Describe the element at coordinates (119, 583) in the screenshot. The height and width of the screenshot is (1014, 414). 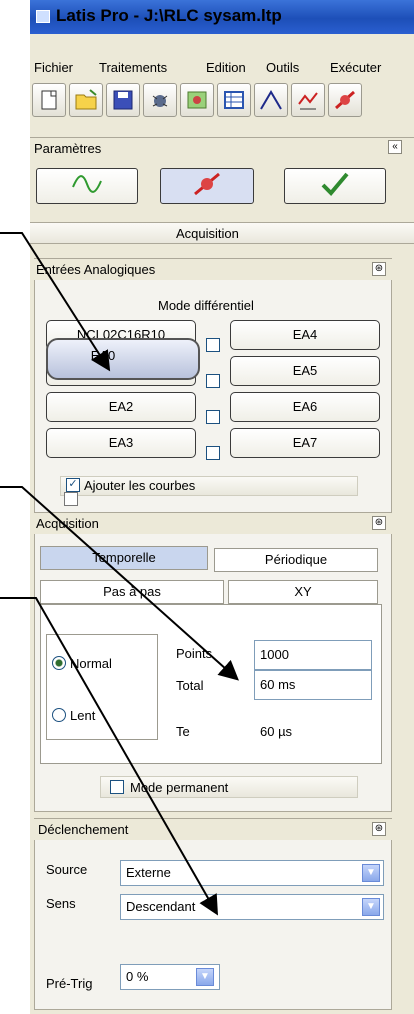
I see `arrow-to-points` at that location.